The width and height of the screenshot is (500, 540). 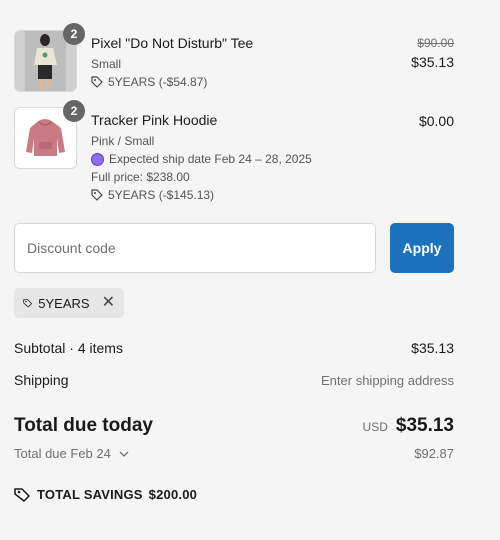 I want to click on original-price: $90.00, so click(x=435, y=43).